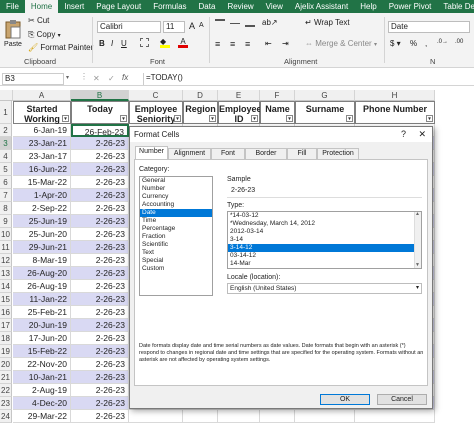  I want to click on increase-decimal-icon: .0→, so click(442, 42).